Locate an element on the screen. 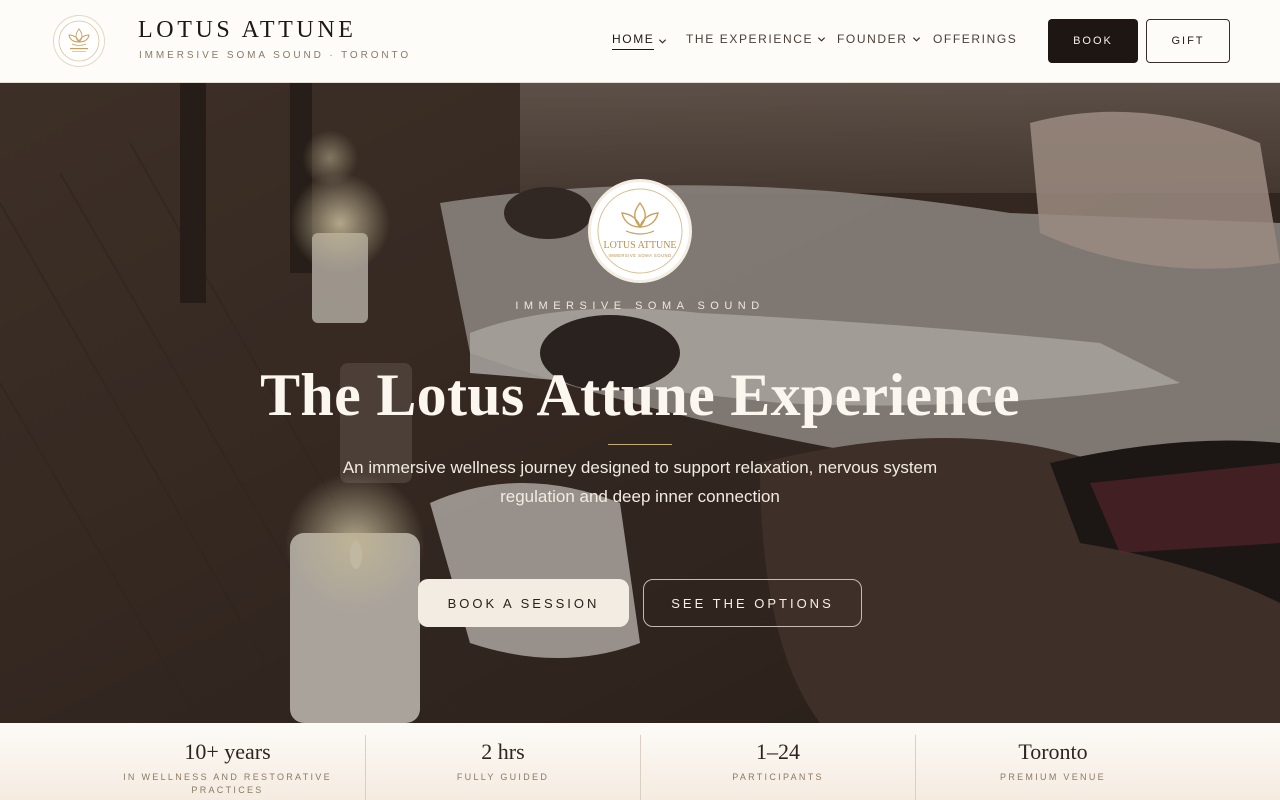 The height and width of the screenshot is (800, 1280). brand-title: LOTUS ATTUNE is located at coordinates (247, 30).